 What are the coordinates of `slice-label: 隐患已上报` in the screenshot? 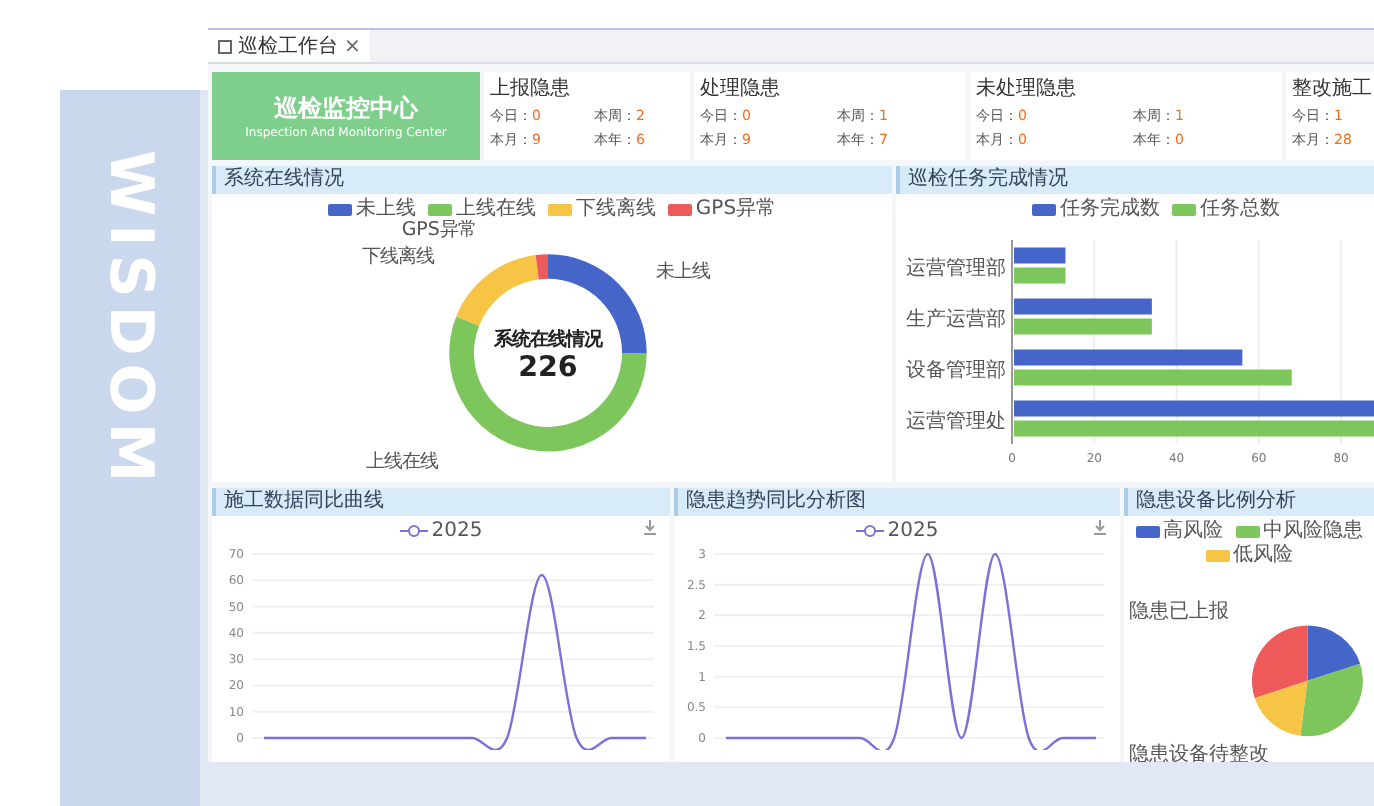 It's located at (1179, 612).